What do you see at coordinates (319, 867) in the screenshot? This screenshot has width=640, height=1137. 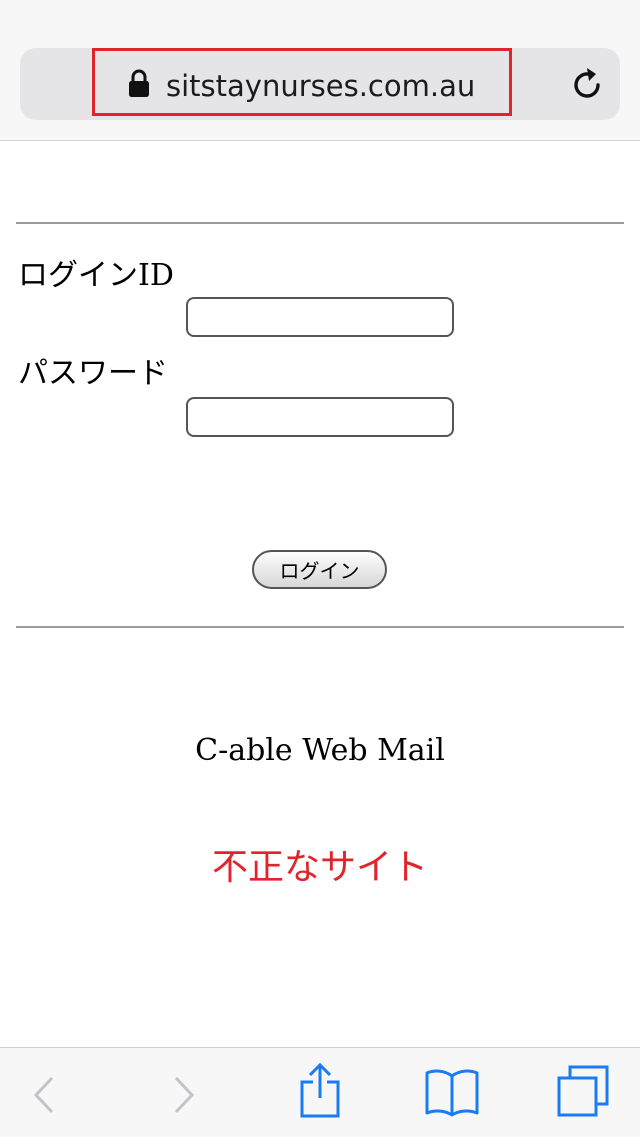 I see `fraud-warning: 不正なサイト` at bounding box center [319, 867].